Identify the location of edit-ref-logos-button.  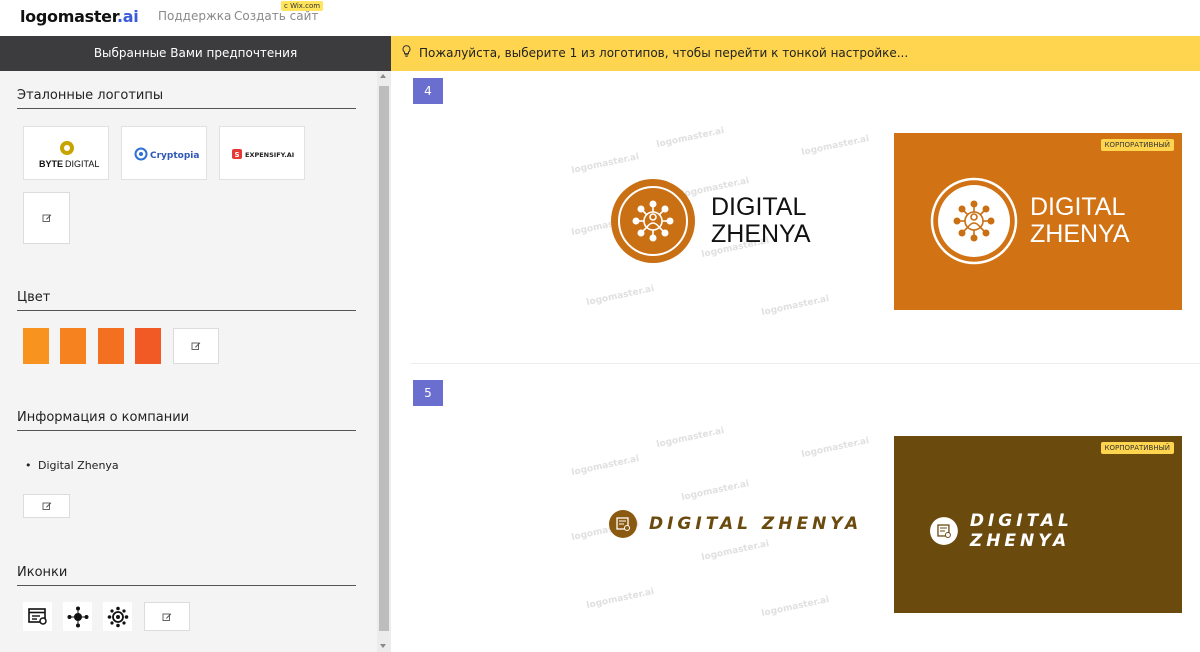
(46, 218).